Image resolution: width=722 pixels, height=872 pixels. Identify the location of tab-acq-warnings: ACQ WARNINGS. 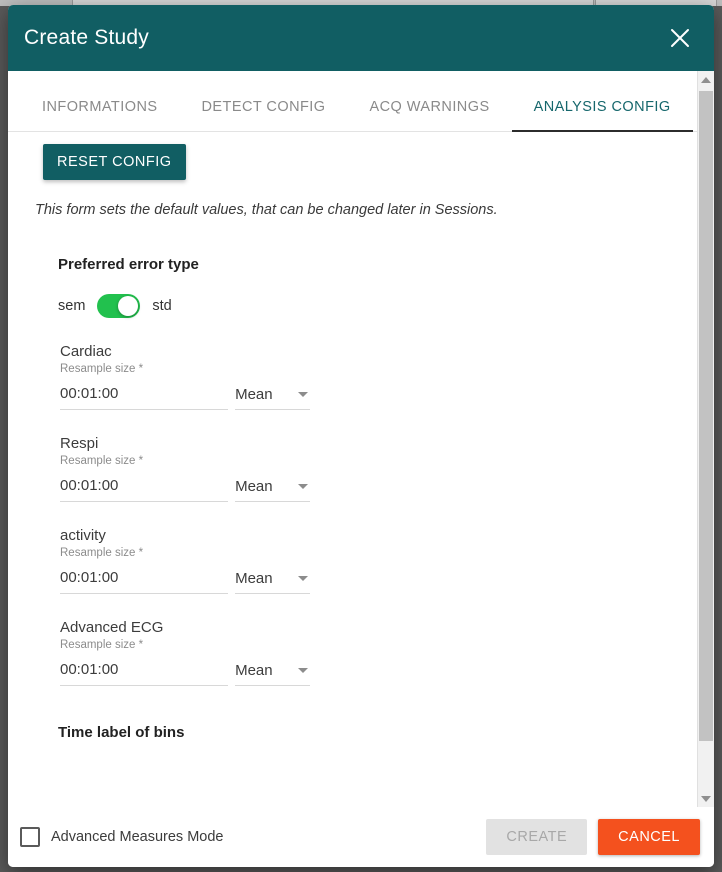
(430, 107).